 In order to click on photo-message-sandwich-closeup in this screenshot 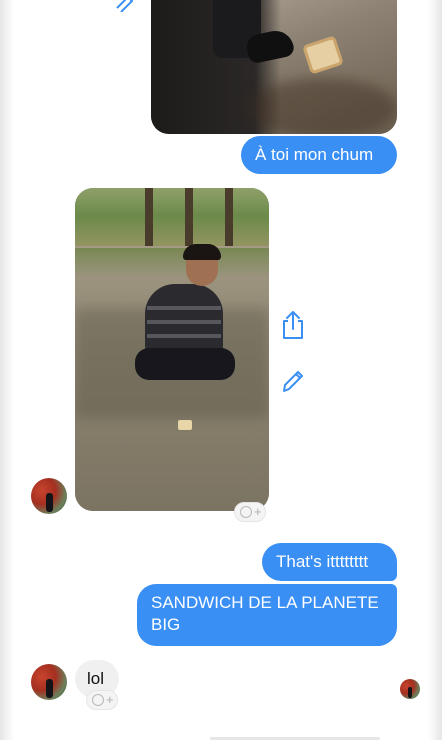, I will do `click(274, 67)`.